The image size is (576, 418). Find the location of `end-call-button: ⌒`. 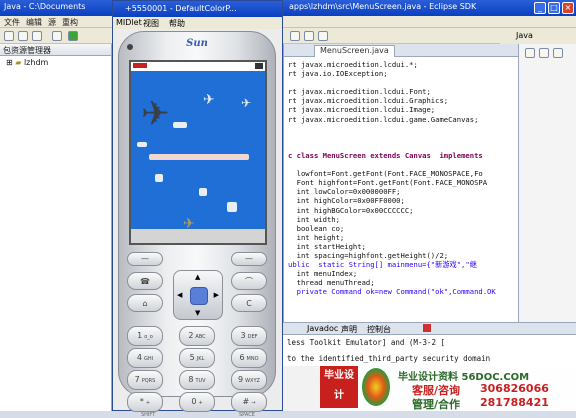

end-call-button: ⌒ is located at coordinates (249, 281).